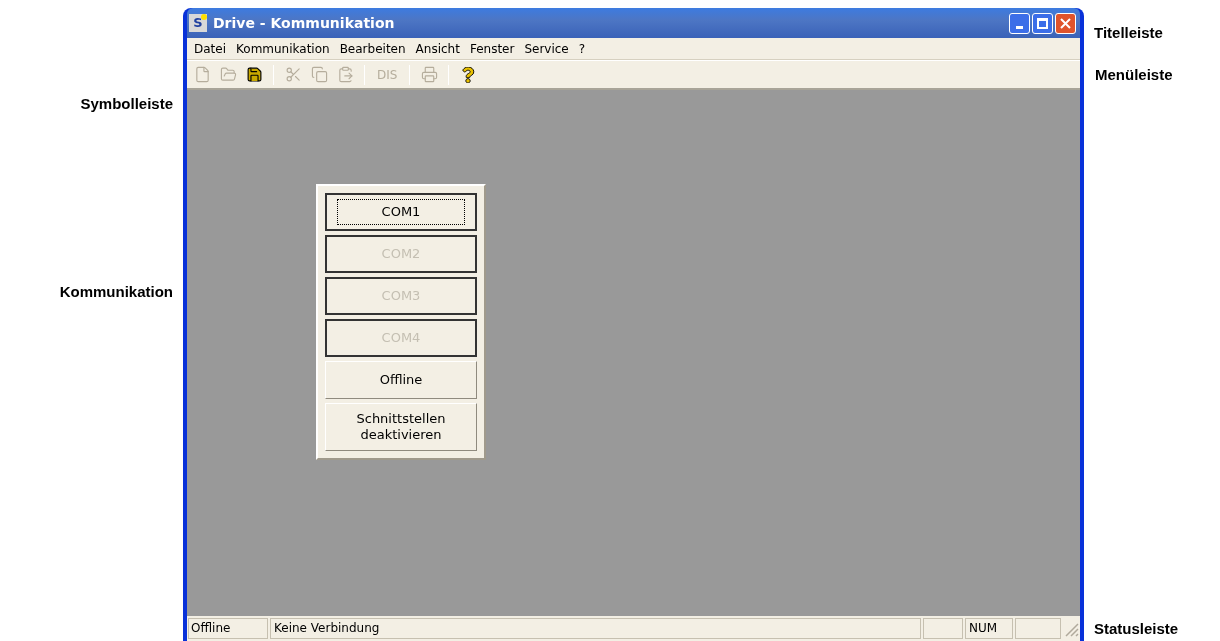  Describe the element at coordinates (126, 104) in the screenshot. I see `toolbar-annotation: Symbolleiste` at that location.